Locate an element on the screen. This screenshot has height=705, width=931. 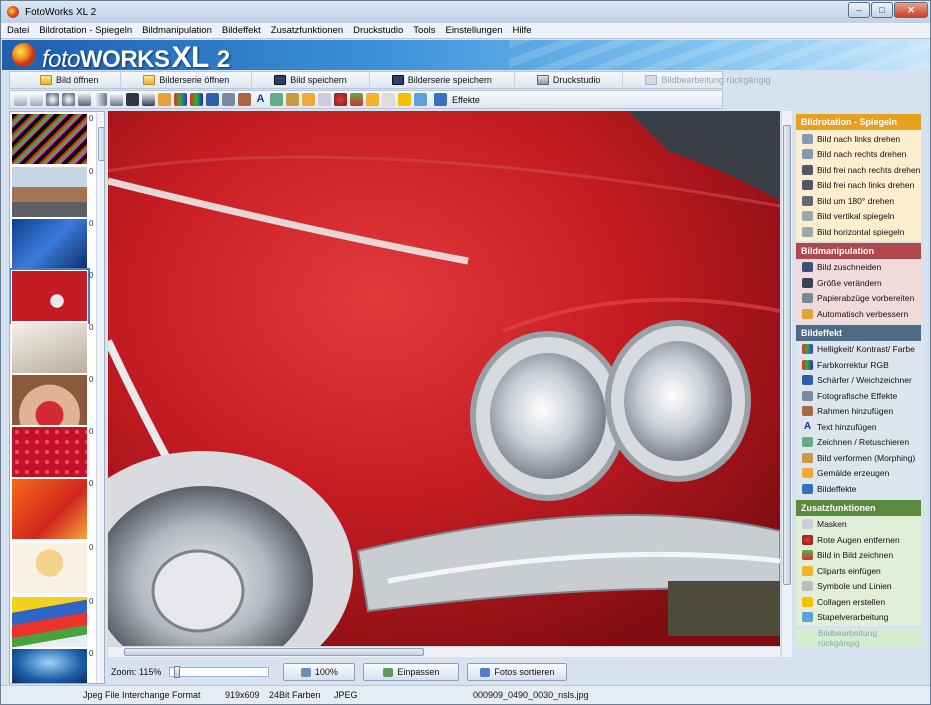
menu-einstellungen: Einstellungen is located at coordinates (473, 30).